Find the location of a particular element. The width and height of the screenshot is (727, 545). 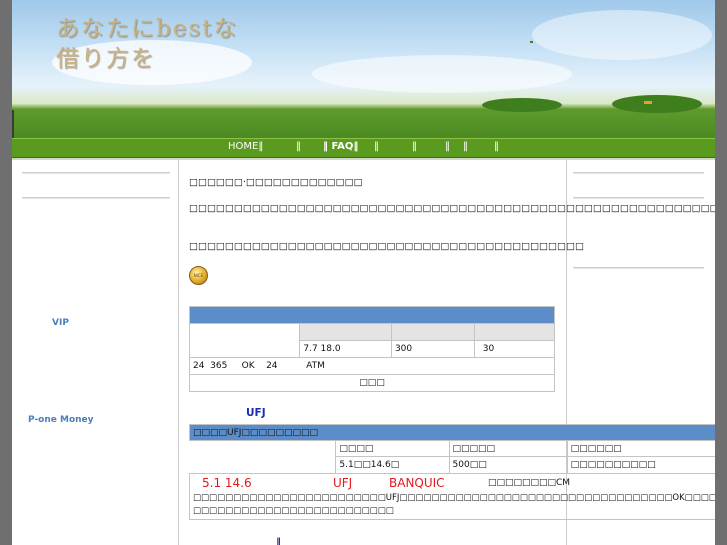

note-row: 24 365 OK 24 ATM is located at coordinates (372, 366).